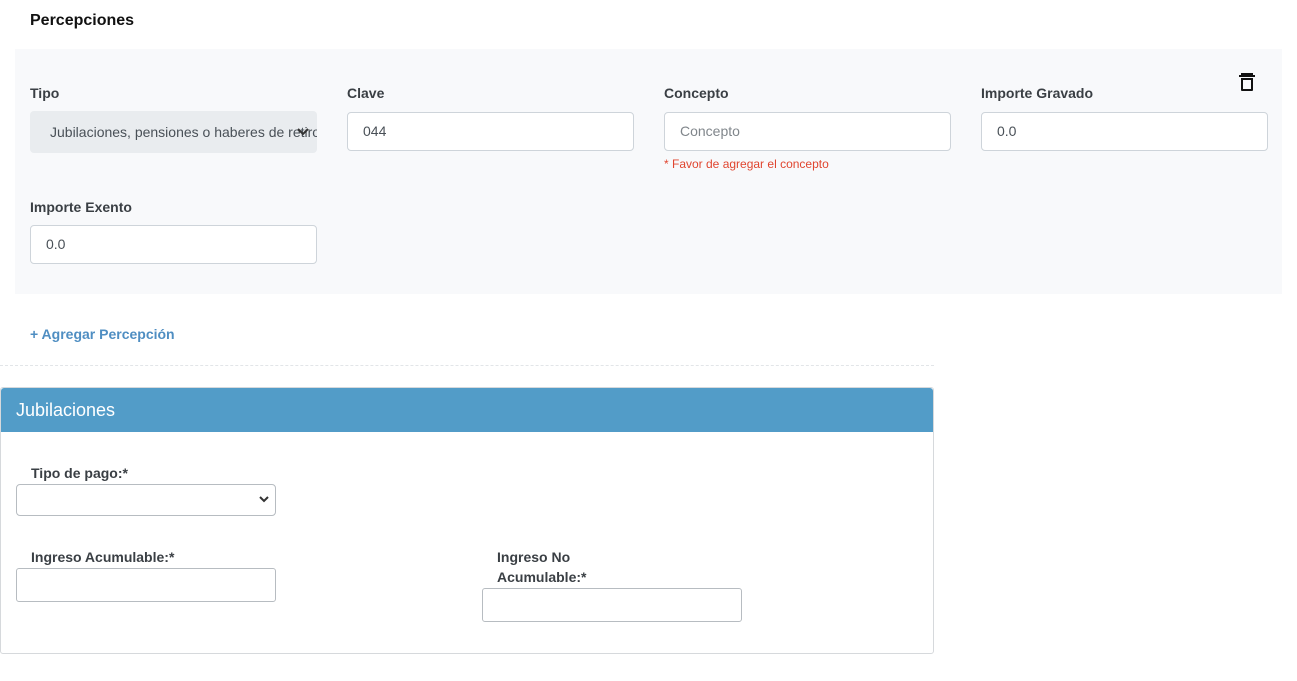 This screenshot has height=681, width=1297. I want to click on importe-exento-input: 0.0, so click(173, 244).